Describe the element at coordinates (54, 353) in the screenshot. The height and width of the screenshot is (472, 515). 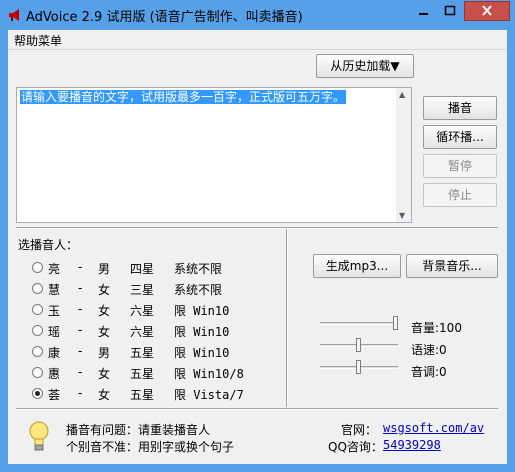
I see `speaker-name: 康` at that location.